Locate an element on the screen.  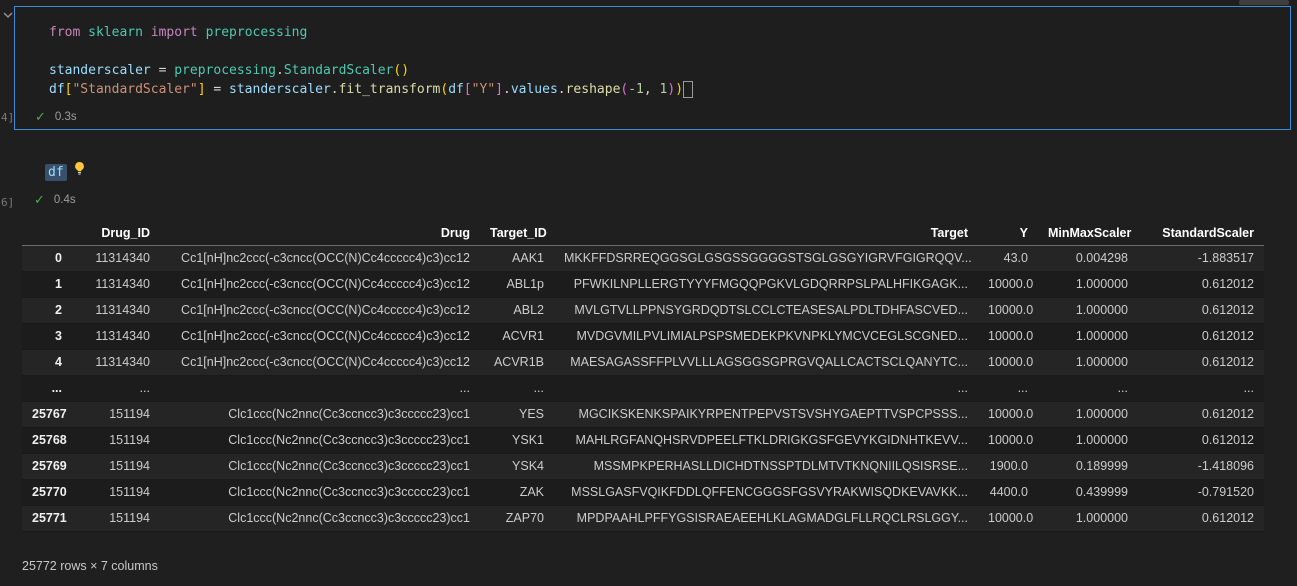
execution-time: 0.4s is located at coordinates (64, 199).